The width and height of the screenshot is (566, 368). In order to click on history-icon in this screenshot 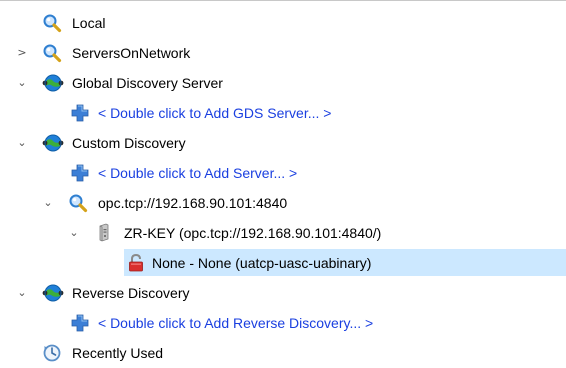, I will do `click(52, 353)`.